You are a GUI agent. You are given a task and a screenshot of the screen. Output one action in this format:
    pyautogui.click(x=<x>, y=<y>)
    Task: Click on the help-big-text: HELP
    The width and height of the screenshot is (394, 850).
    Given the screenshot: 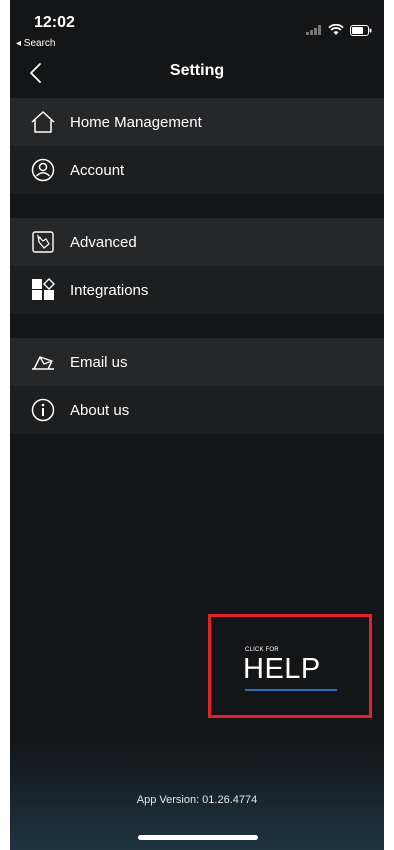 What is the action you would take?
    pyautogui.click(x=282, y=669)
    